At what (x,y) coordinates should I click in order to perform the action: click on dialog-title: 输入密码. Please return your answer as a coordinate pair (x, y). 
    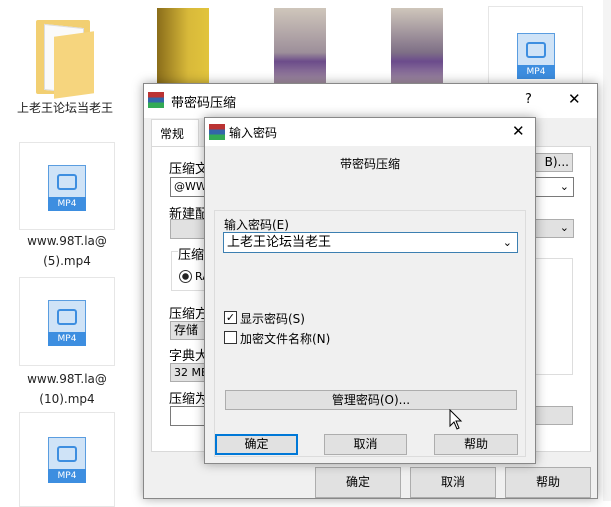
    Looking at the image, I should click on (253, 133).